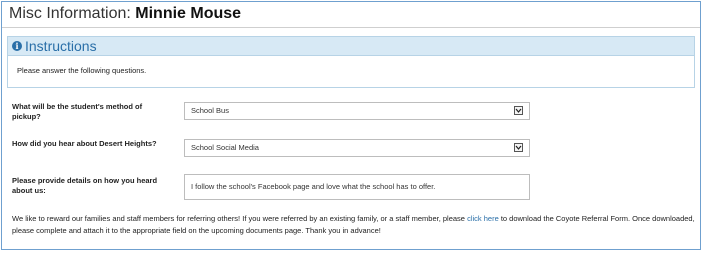 The image size is (704, 253). What do you see at coordinates (483, 218) in the screenshot?
I see `referral-form-link: click here` at bounding box center [483, 218].